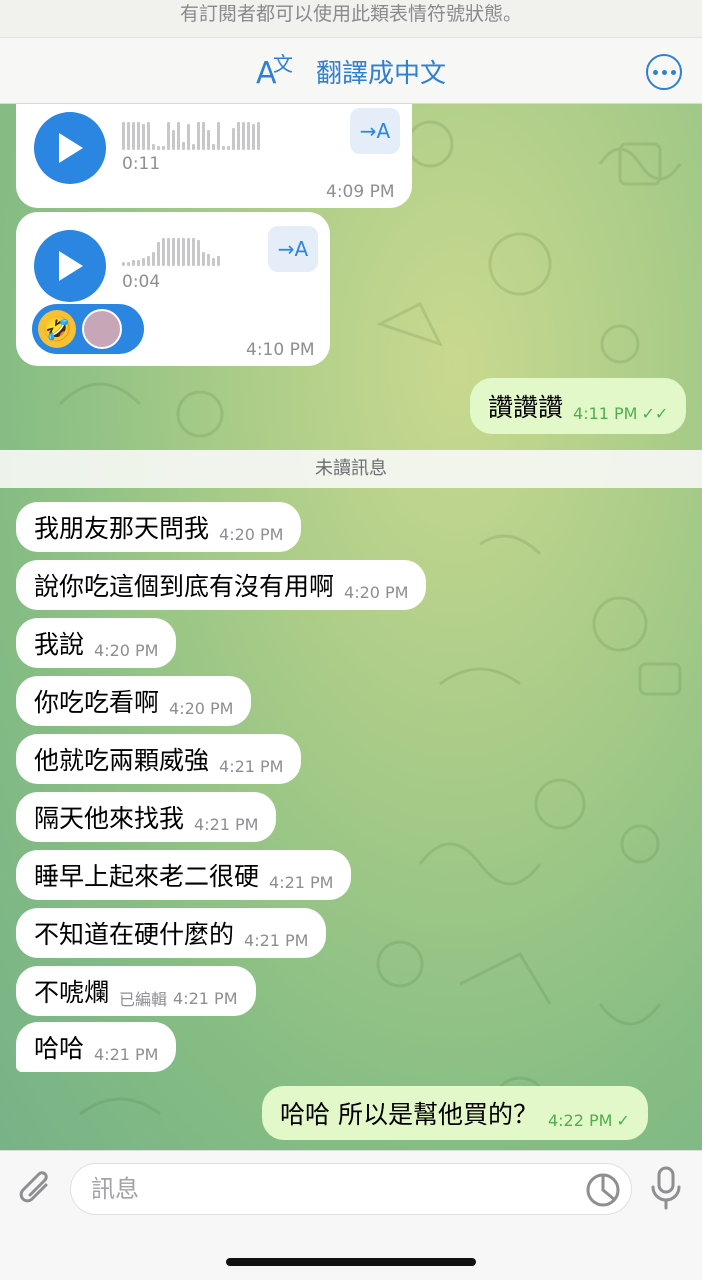 This screenshot has height=1280, width=702. I want to click on attach-icon, so click(36, 1191).